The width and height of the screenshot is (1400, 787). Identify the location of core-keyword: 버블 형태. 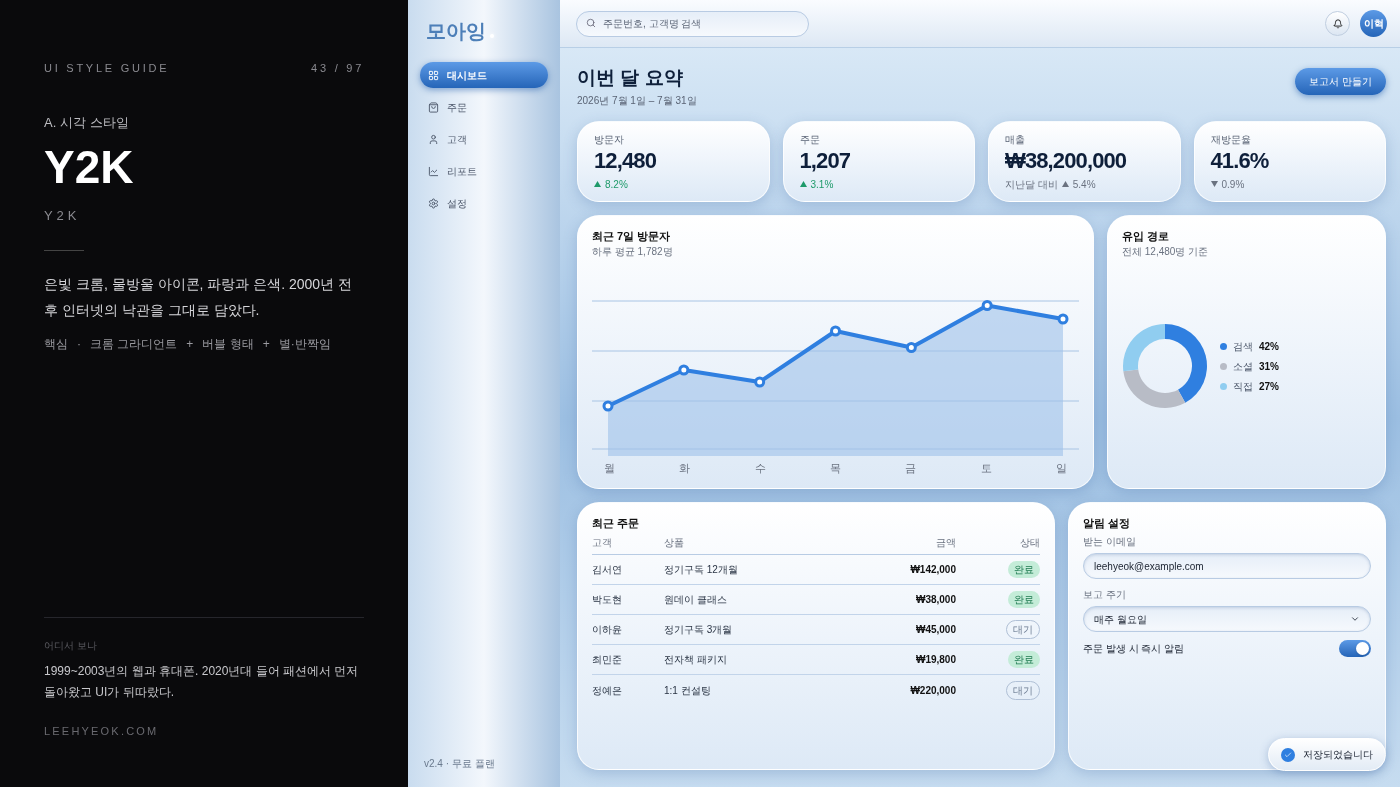
(228, 344).